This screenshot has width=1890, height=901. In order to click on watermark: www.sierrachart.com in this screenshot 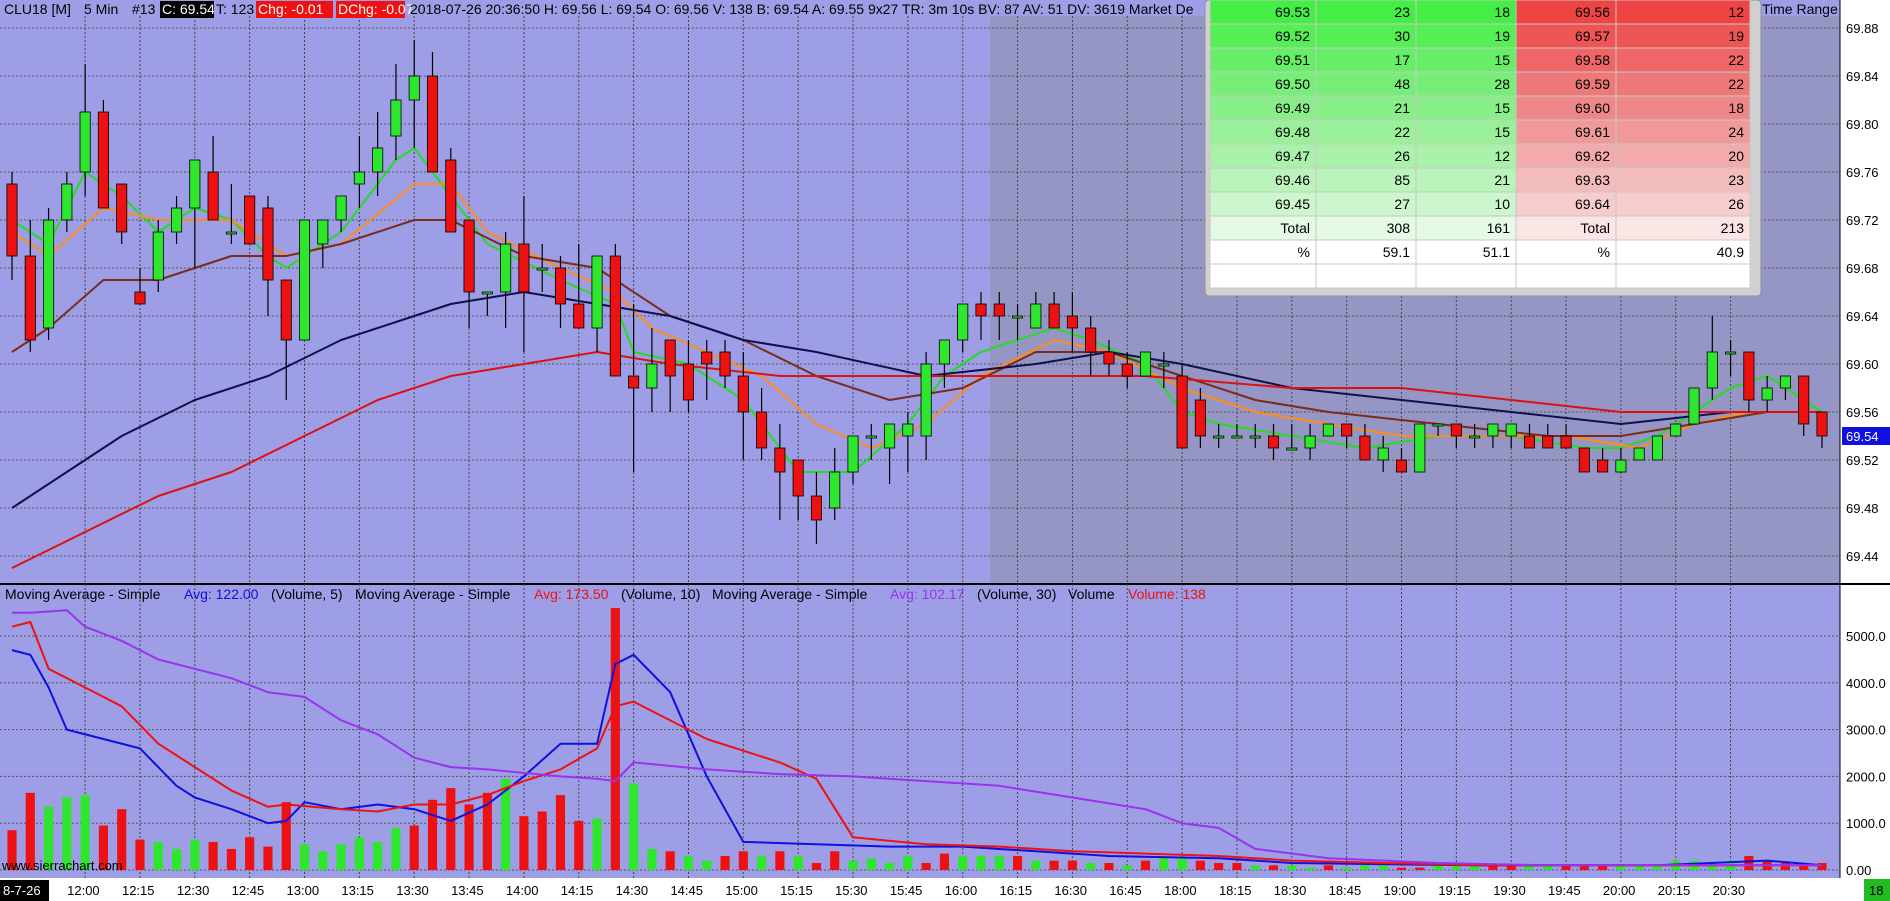, I will do `click(62, 865)`.